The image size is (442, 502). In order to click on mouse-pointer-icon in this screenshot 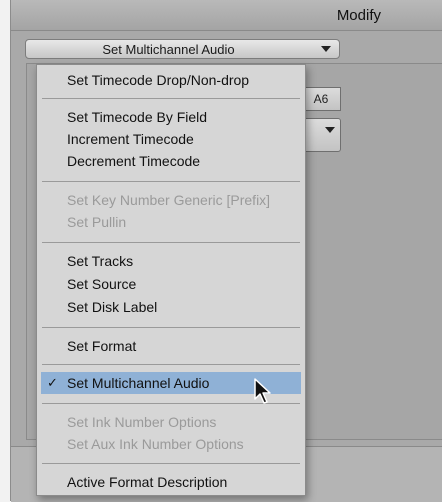, I will do `click(262, 391)`.